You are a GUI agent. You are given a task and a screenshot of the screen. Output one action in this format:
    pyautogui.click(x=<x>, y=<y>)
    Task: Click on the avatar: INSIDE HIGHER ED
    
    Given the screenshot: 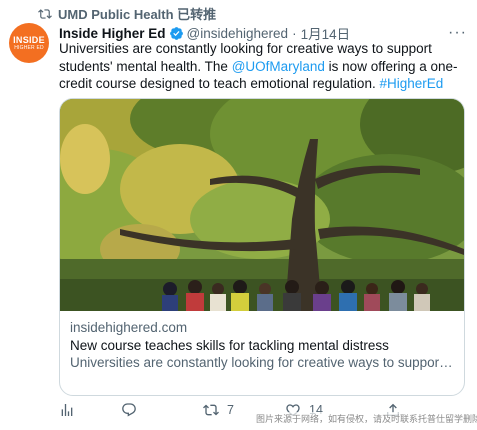 What is the action you would take?
    pyautogui.click(x=29, y=43)
    